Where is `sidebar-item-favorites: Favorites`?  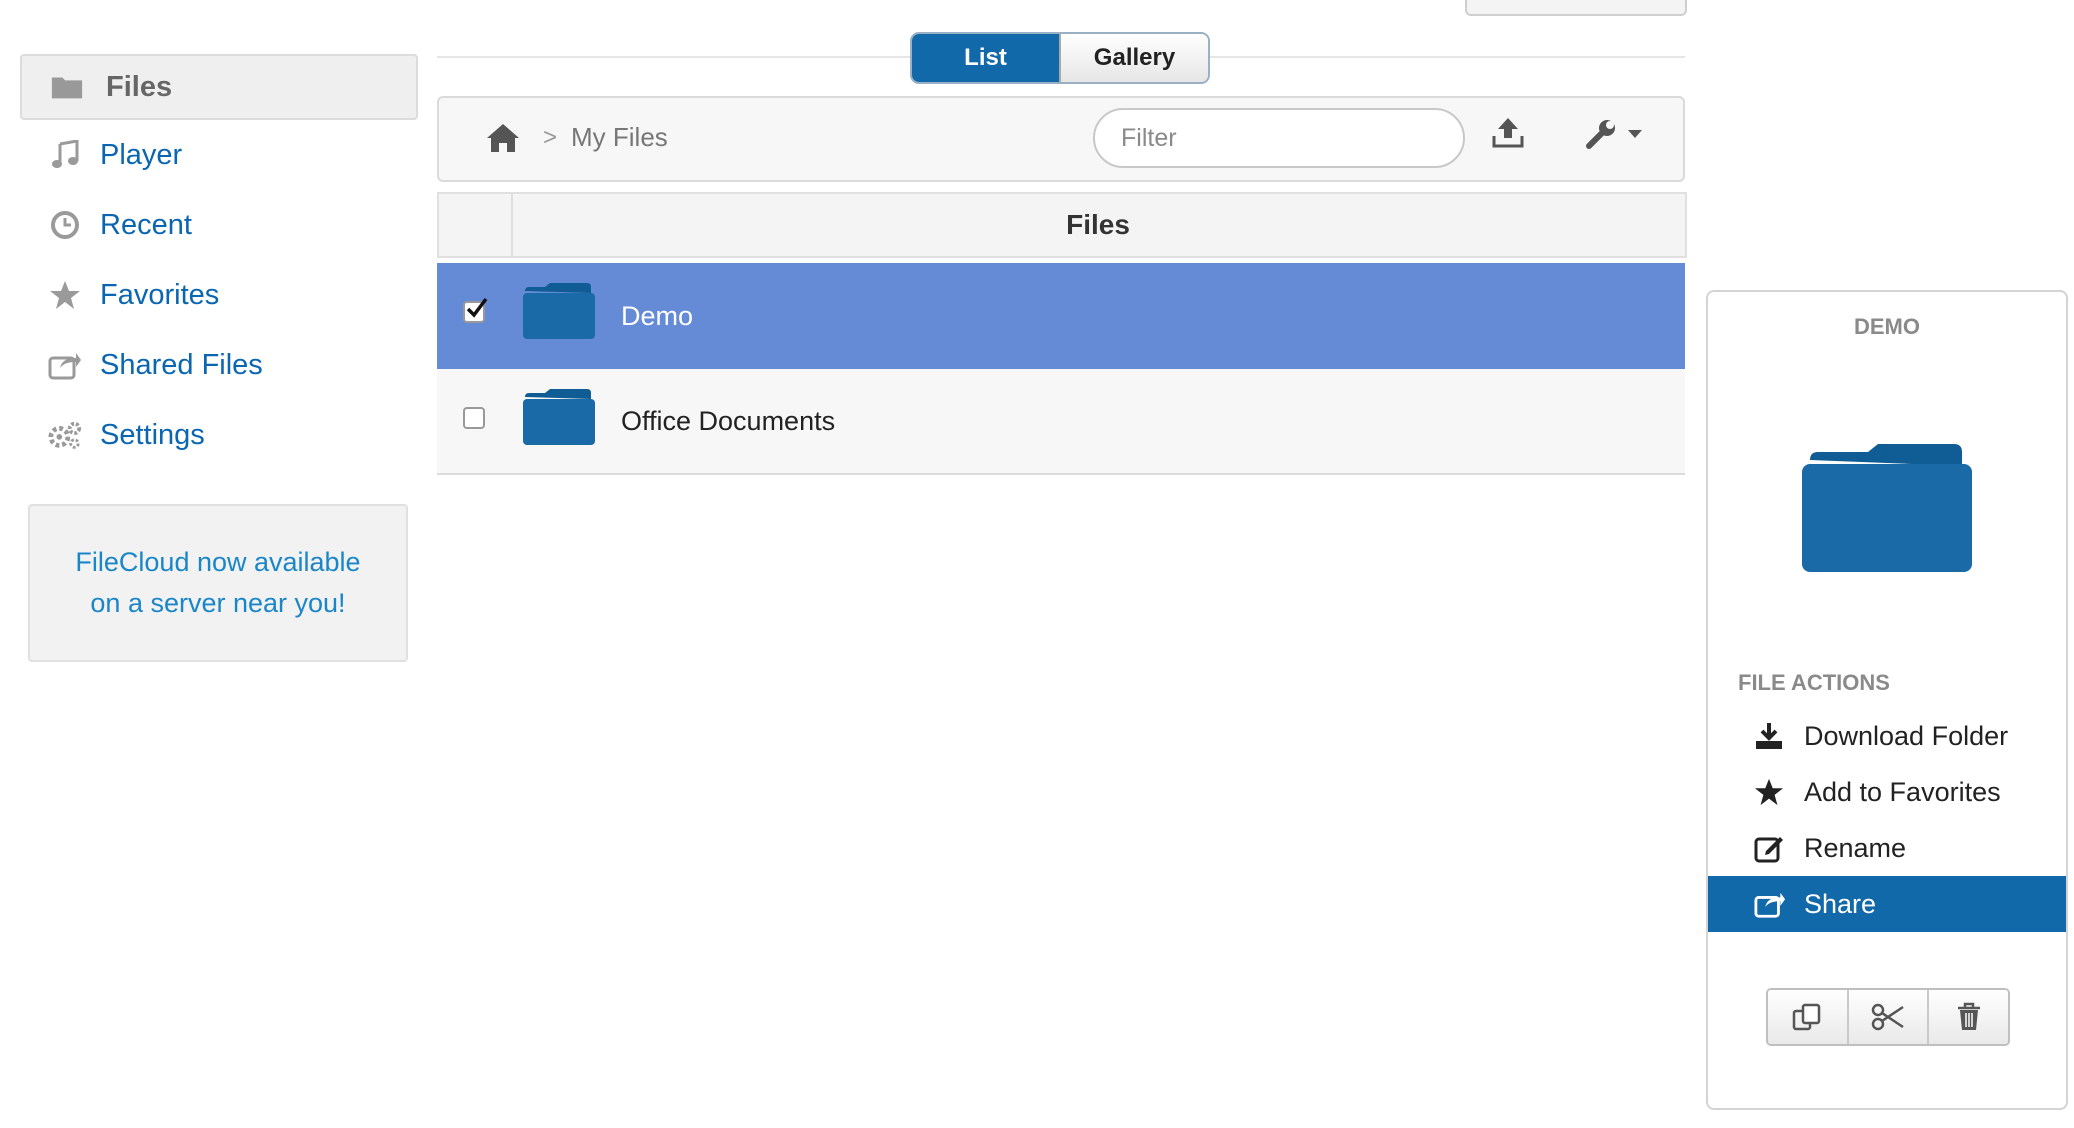 sidebar-item-favorites: Favorites is located at coordinates (219, 295).